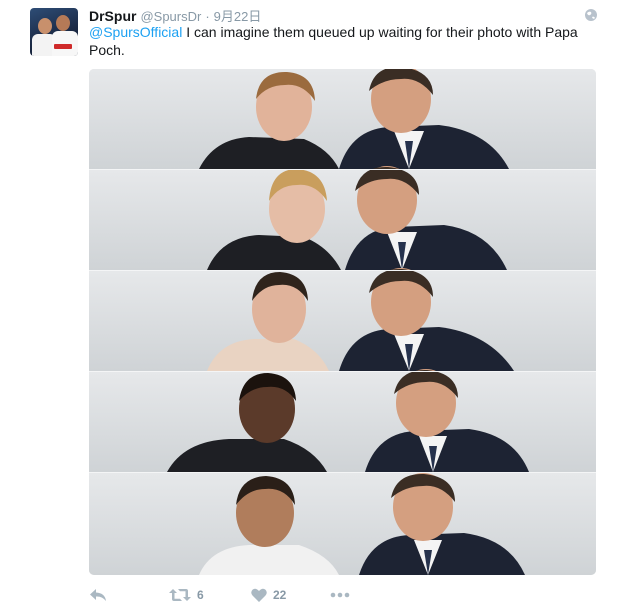 Image resolution: width=627 pixels, height=607 pixels. Describe the element at coordinates (280, 595) in the screenshot. I see `like-count: 22` at that location.